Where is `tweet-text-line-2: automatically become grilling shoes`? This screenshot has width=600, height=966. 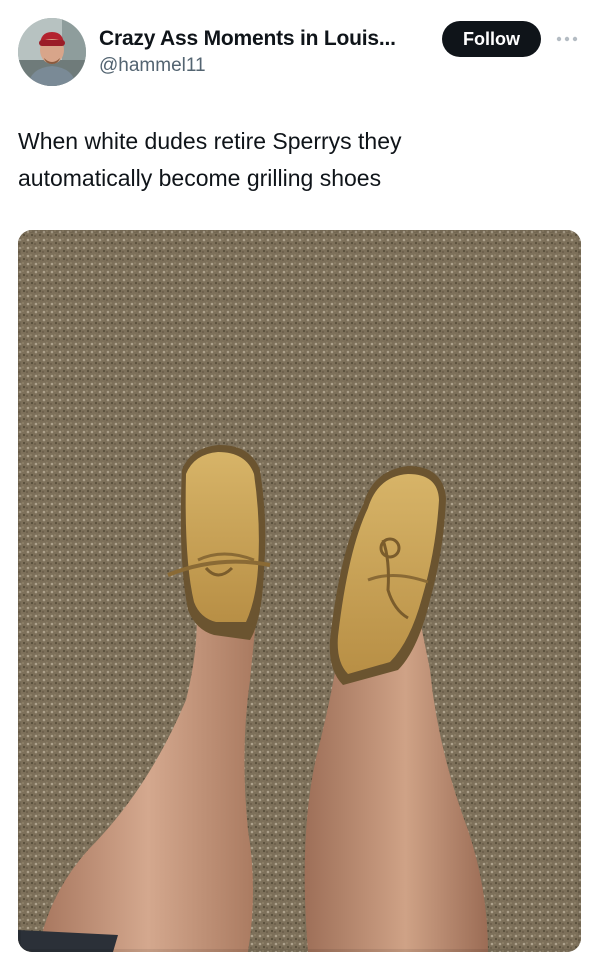 tweet-text-line-2: automatically become grilling shoes is located at coordinates (200, 178).